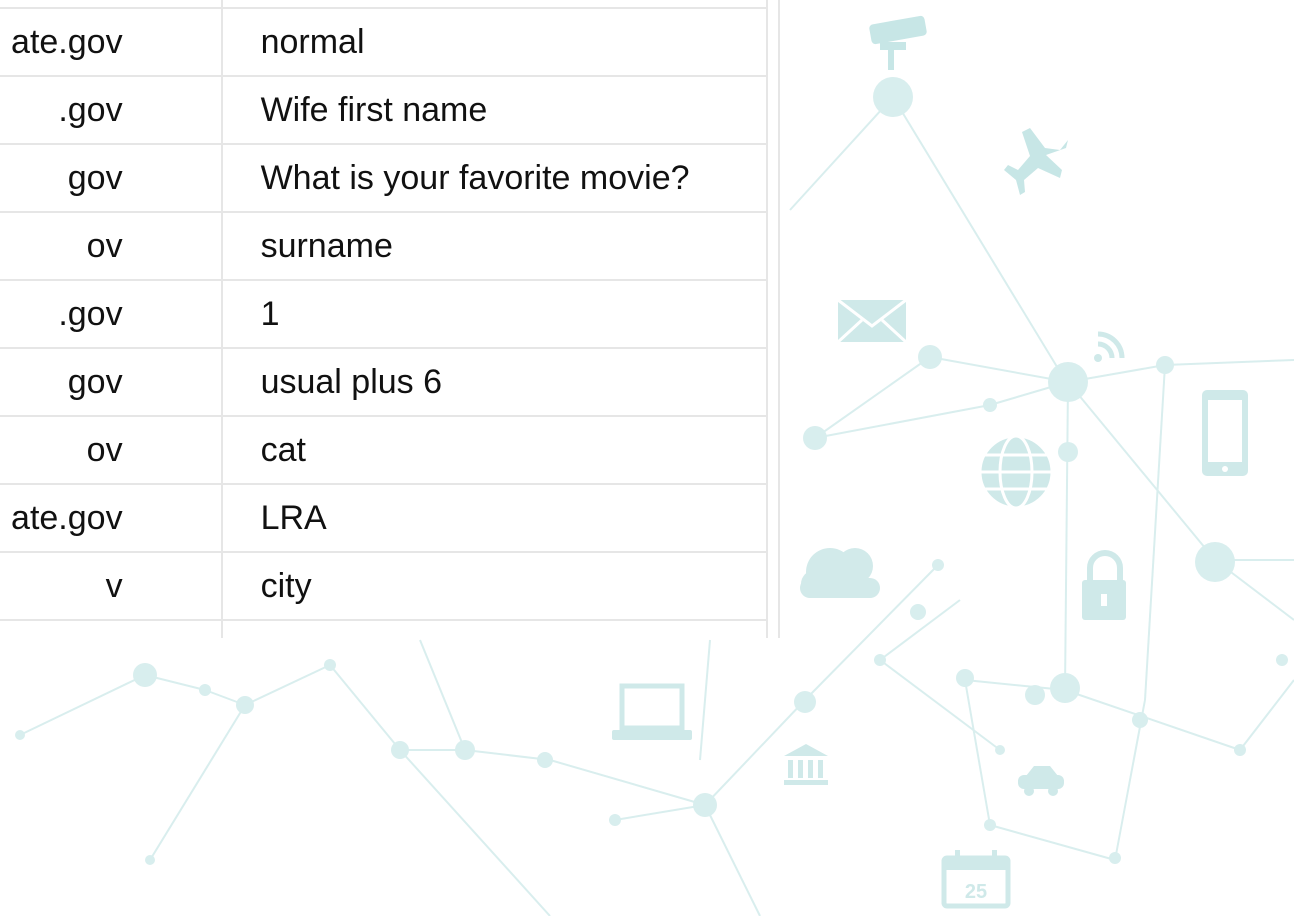 Image resolution: width=1294 pixels, height=916 pixels. What do you see at coordinates (495, 314) in the screenshot?
I see `answer-cell: 1` at bounding box center [495, 314].